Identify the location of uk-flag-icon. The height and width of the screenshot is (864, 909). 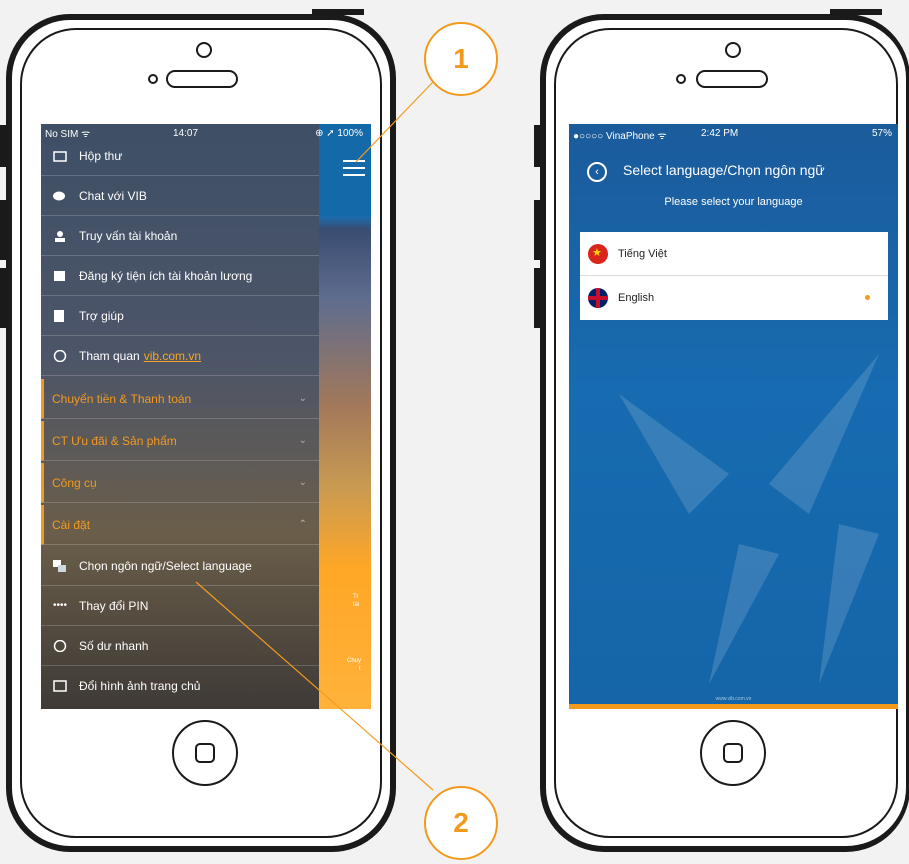
(598, 298).